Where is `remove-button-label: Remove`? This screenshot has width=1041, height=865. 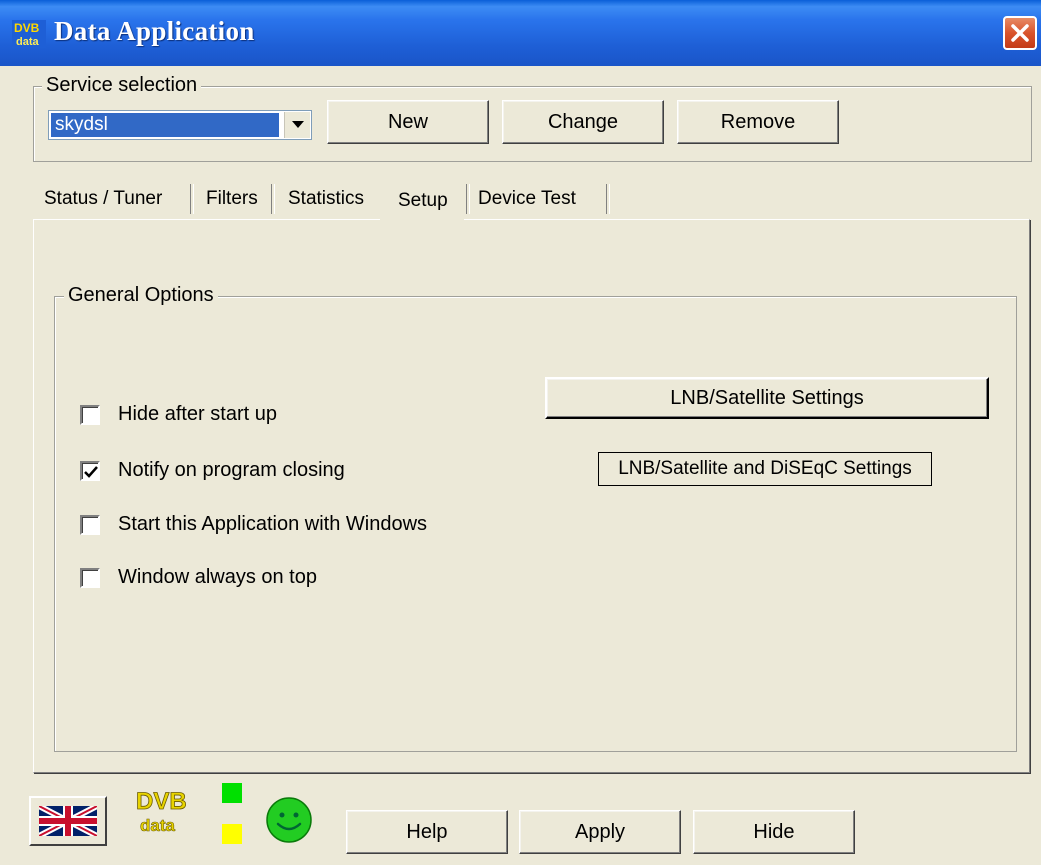 remove-button-label: Remove is located at coordinates (758, 122).